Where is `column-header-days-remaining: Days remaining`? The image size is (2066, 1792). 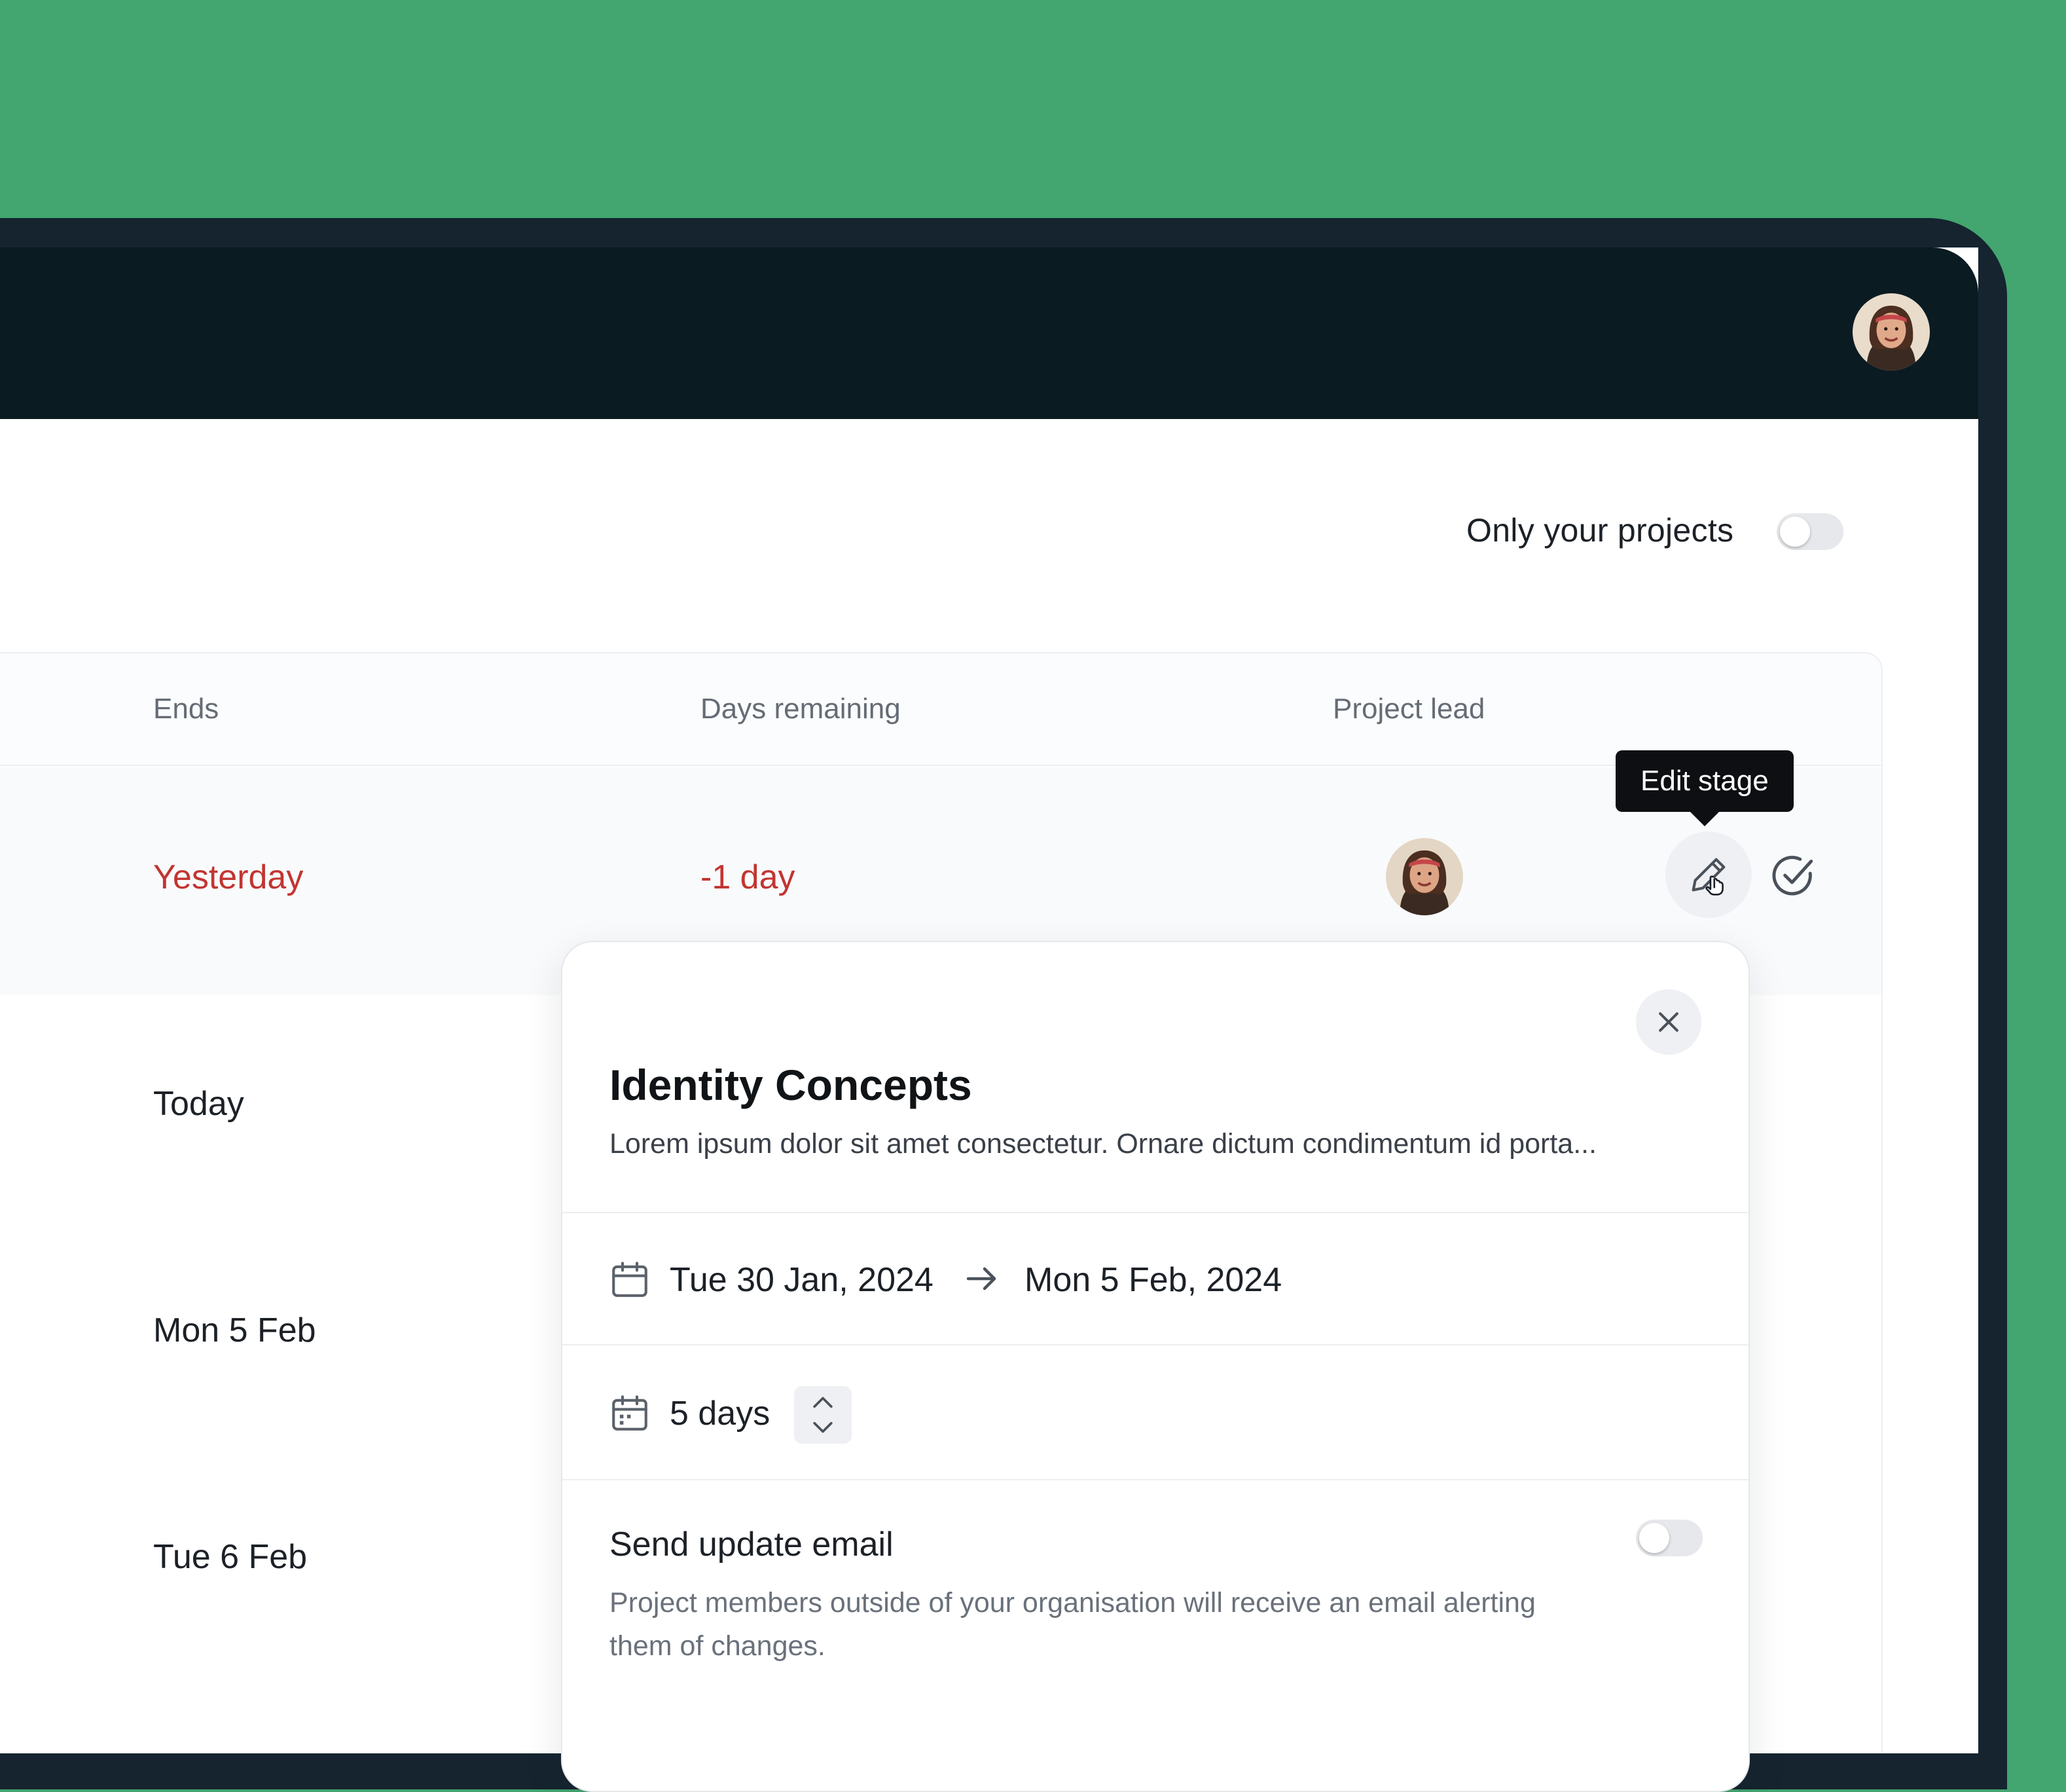
column-header-days-remaining: Days remaining is located at coordinates (800, 709).